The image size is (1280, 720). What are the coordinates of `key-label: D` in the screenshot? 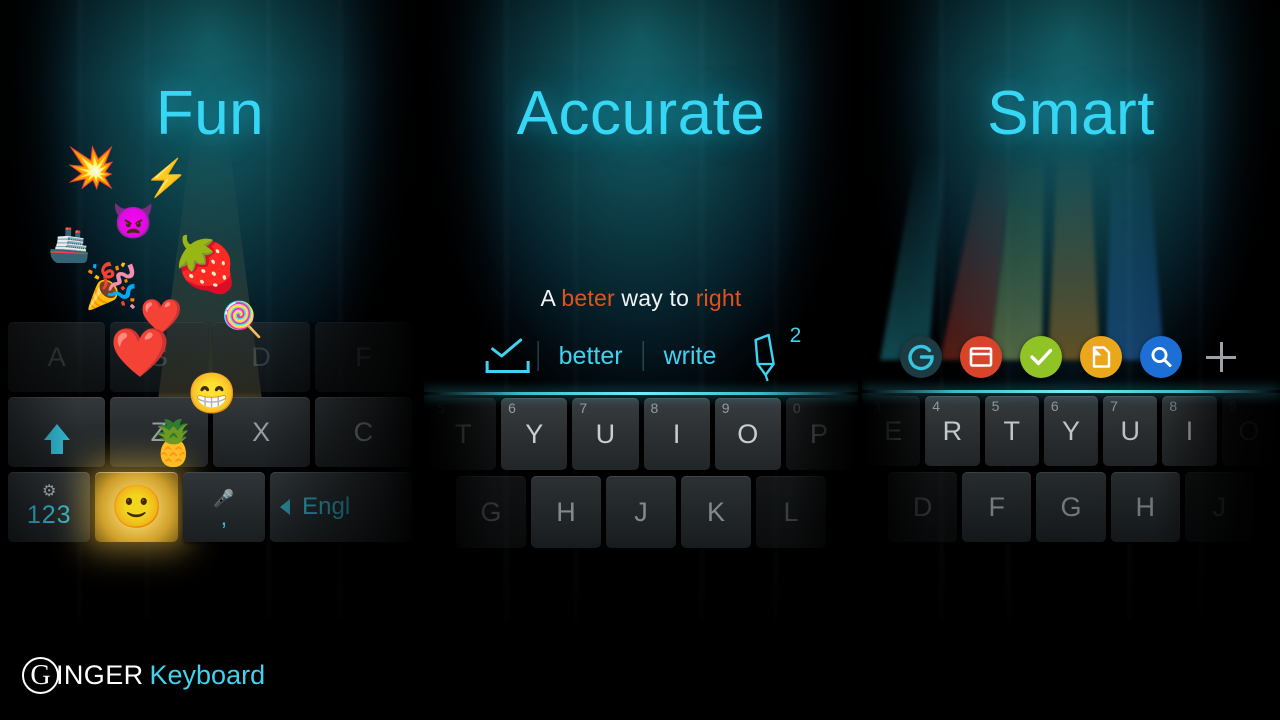 It's located at (922, 506).